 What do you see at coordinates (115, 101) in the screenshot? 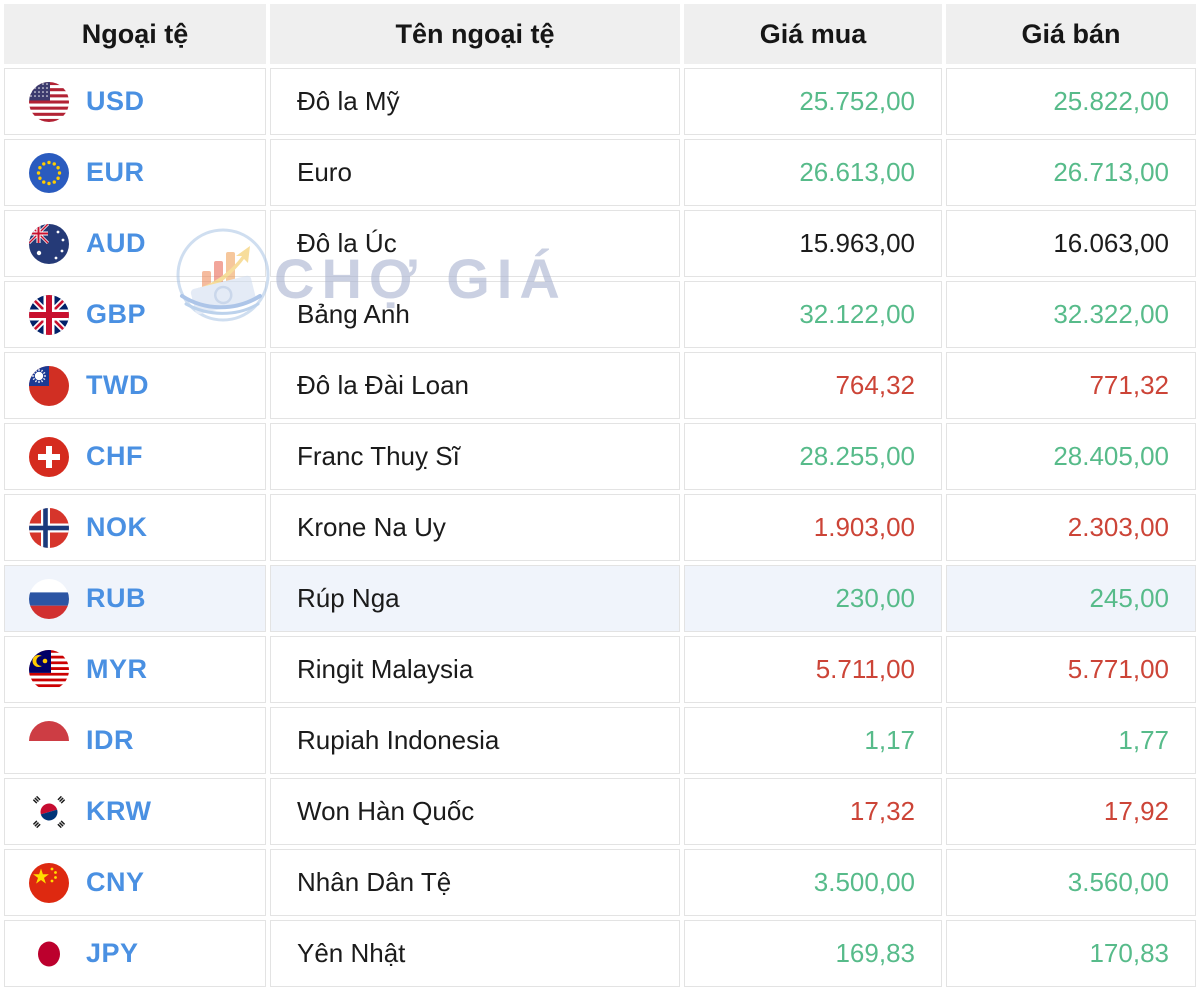
I see `currency-code-link: USD` at bounding box center [115, 101].